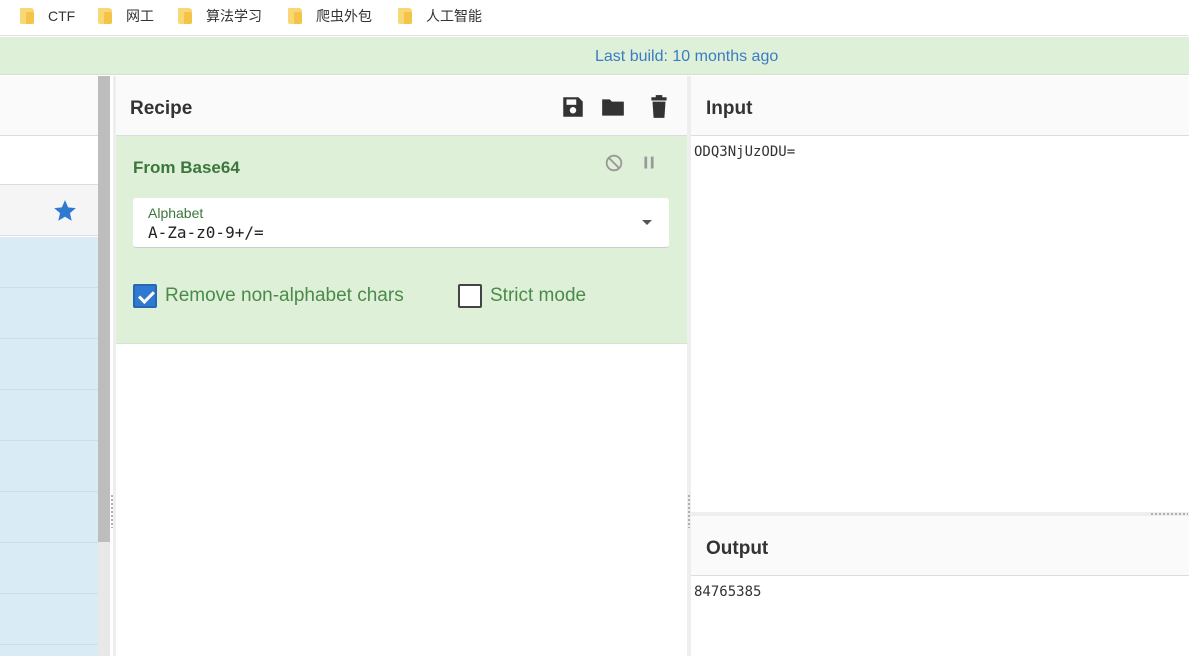 The width and height of the screenshot is (1189, 656). I want to click on bookmark-crawler: 爬虫外包, so click(330, 16).